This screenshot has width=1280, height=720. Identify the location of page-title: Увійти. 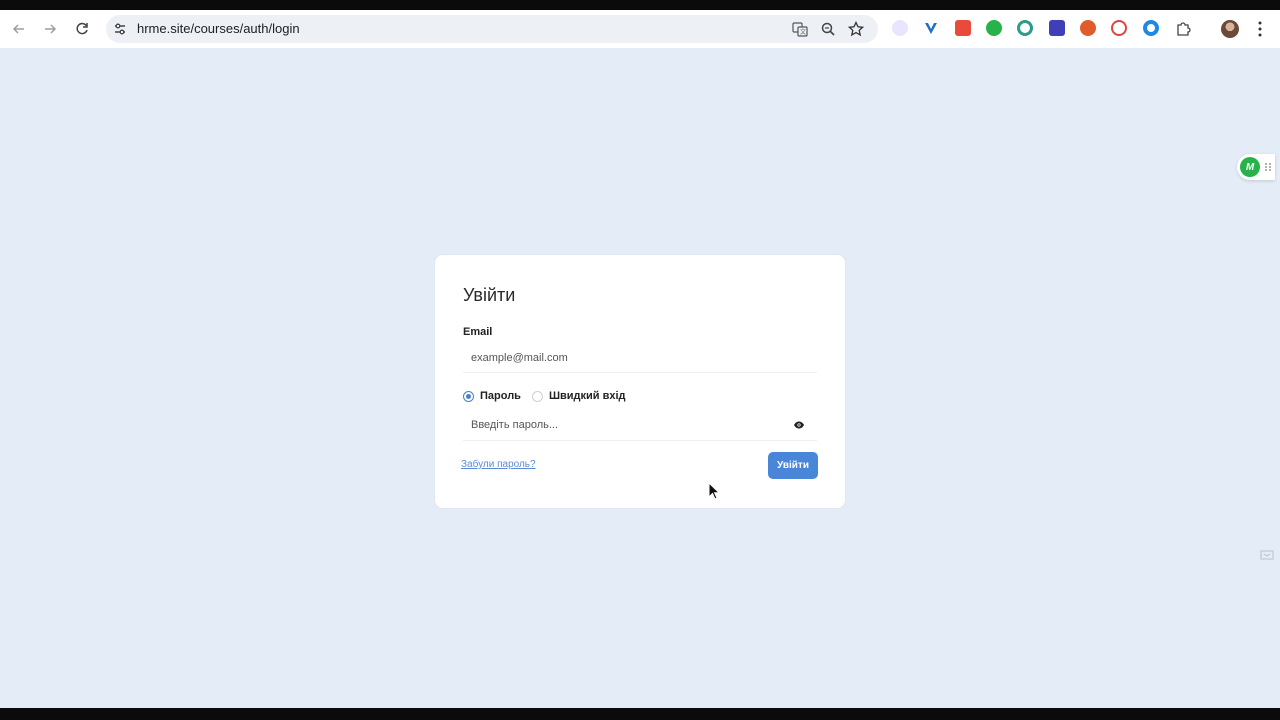
(489, 295).